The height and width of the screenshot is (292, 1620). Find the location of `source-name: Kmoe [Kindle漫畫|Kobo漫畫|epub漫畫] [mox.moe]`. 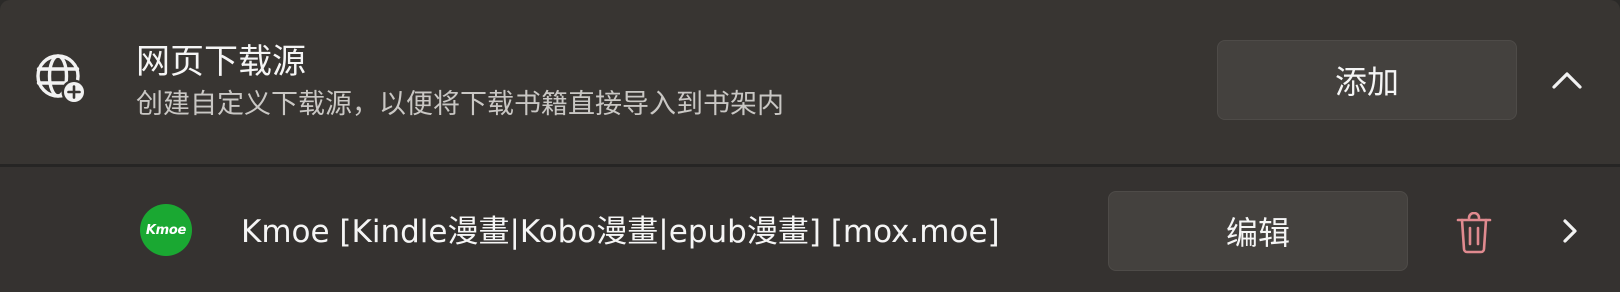

source-name: Kmoe [Kindle漫畫|Kobo漫畫|epub漫畫] [mox.moe] is located at coordinates (620, 232).